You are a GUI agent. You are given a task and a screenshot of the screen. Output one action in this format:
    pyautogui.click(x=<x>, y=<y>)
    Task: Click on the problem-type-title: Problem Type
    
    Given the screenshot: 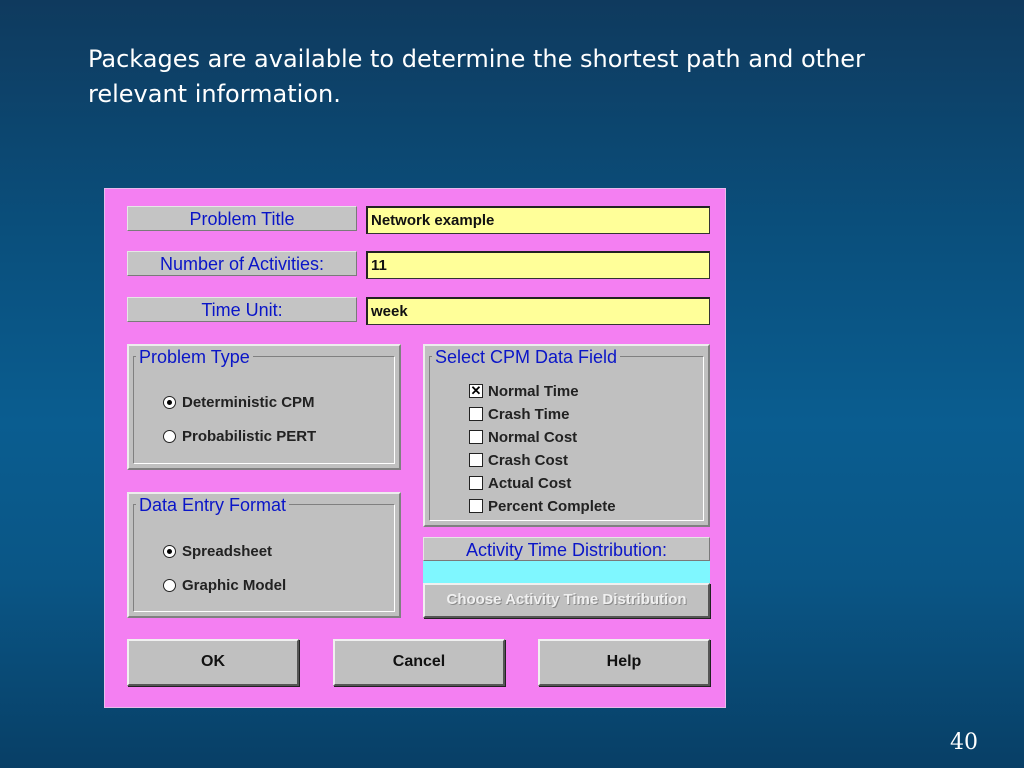 What is the action you would take?
    pyautogui.click(x=194, y=357)
    